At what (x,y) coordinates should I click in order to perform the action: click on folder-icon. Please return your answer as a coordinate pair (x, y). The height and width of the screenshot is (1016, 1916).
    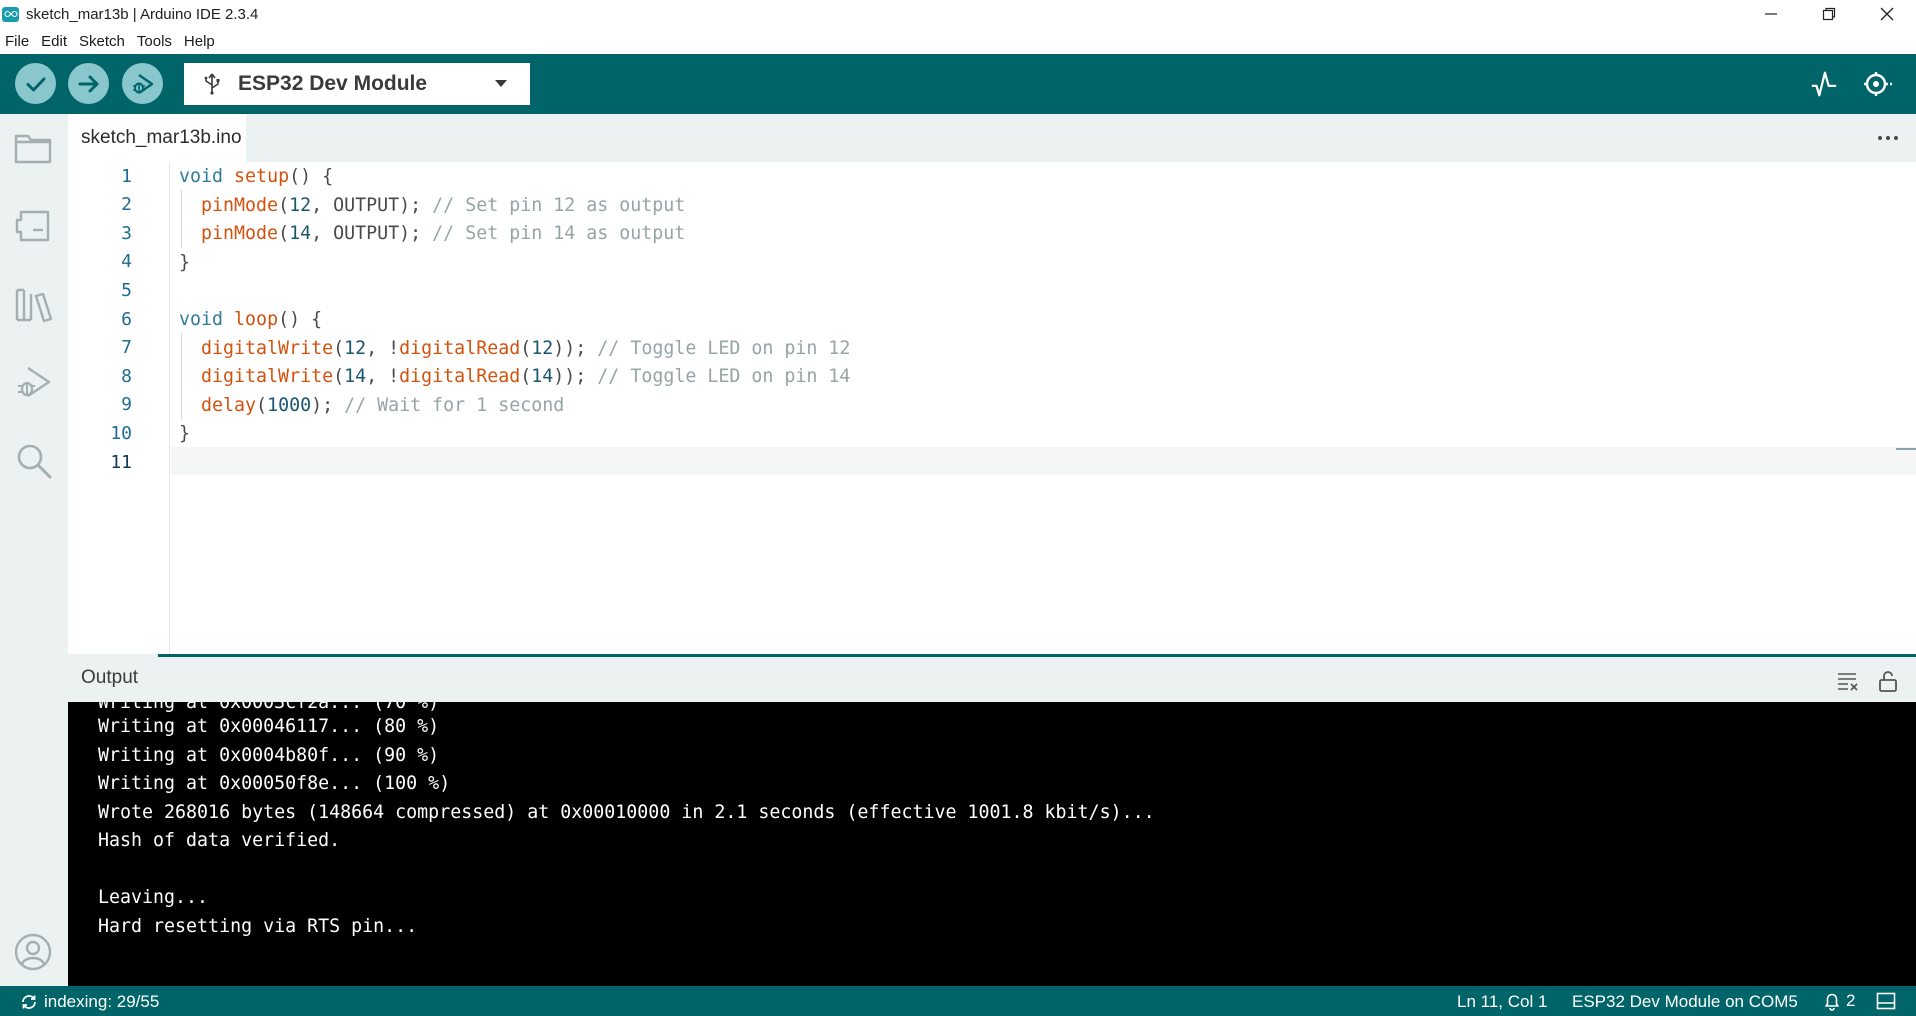
    Looking at the image, I should click on (33, 149).